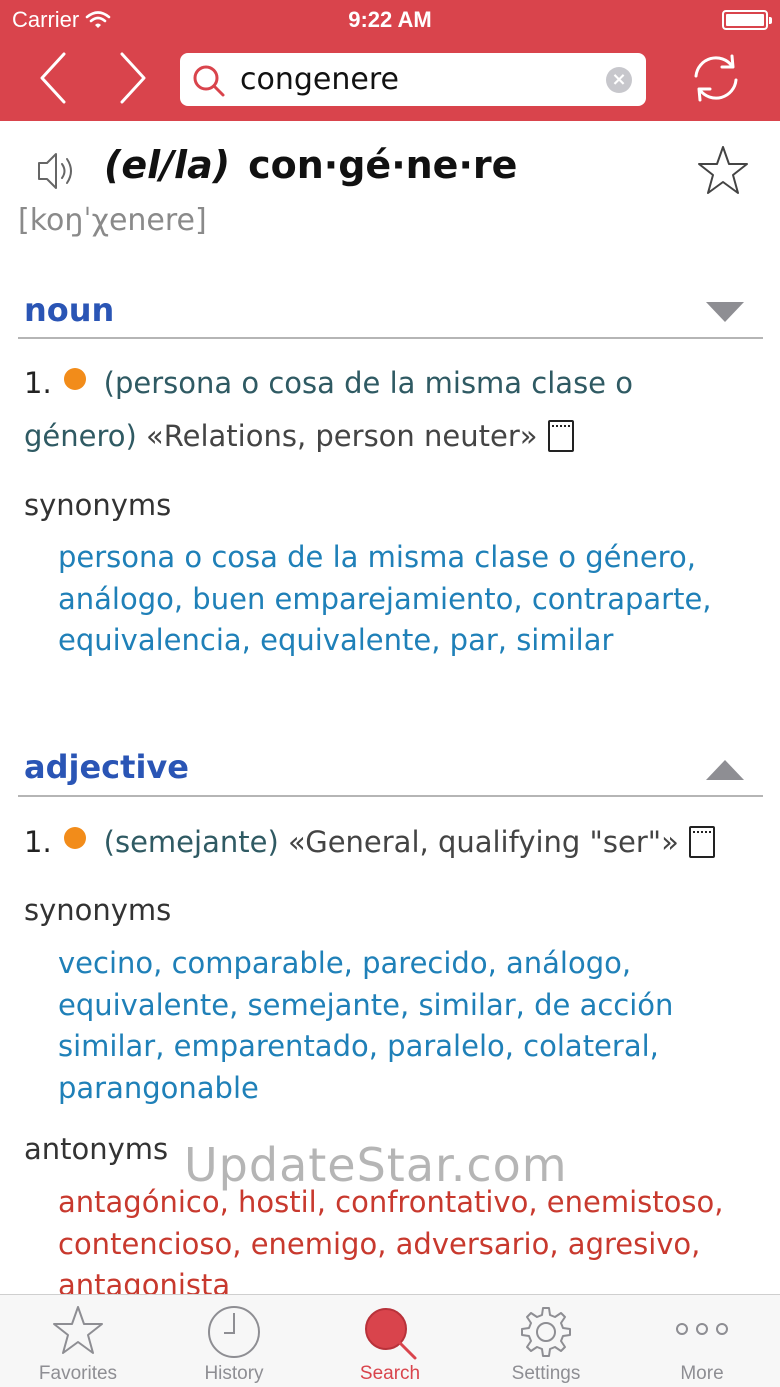 This screenshot has height=1387, width=780. I want to click on clear-search-button: ×, so click(619, 80).